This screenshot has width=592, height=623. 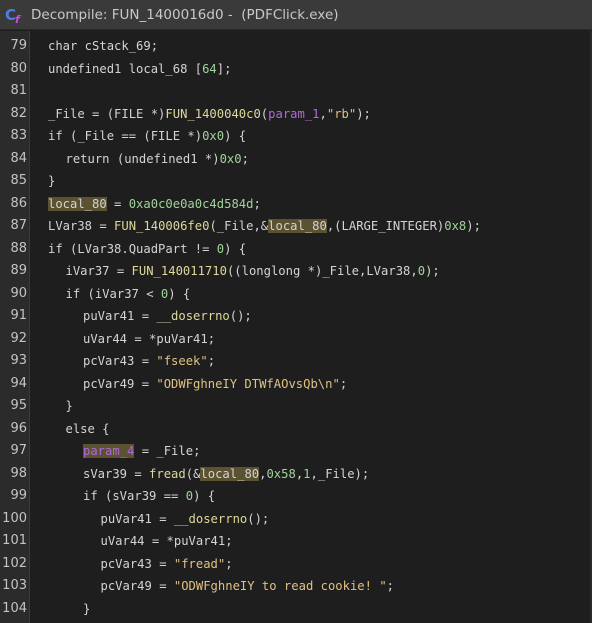 I want to click on code-token: else {, so click(x=88, y=429).